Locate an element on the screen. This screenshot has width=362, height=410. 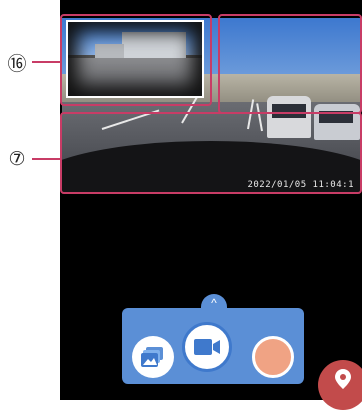
video-camera-icon is located at coordinates (207, 347).